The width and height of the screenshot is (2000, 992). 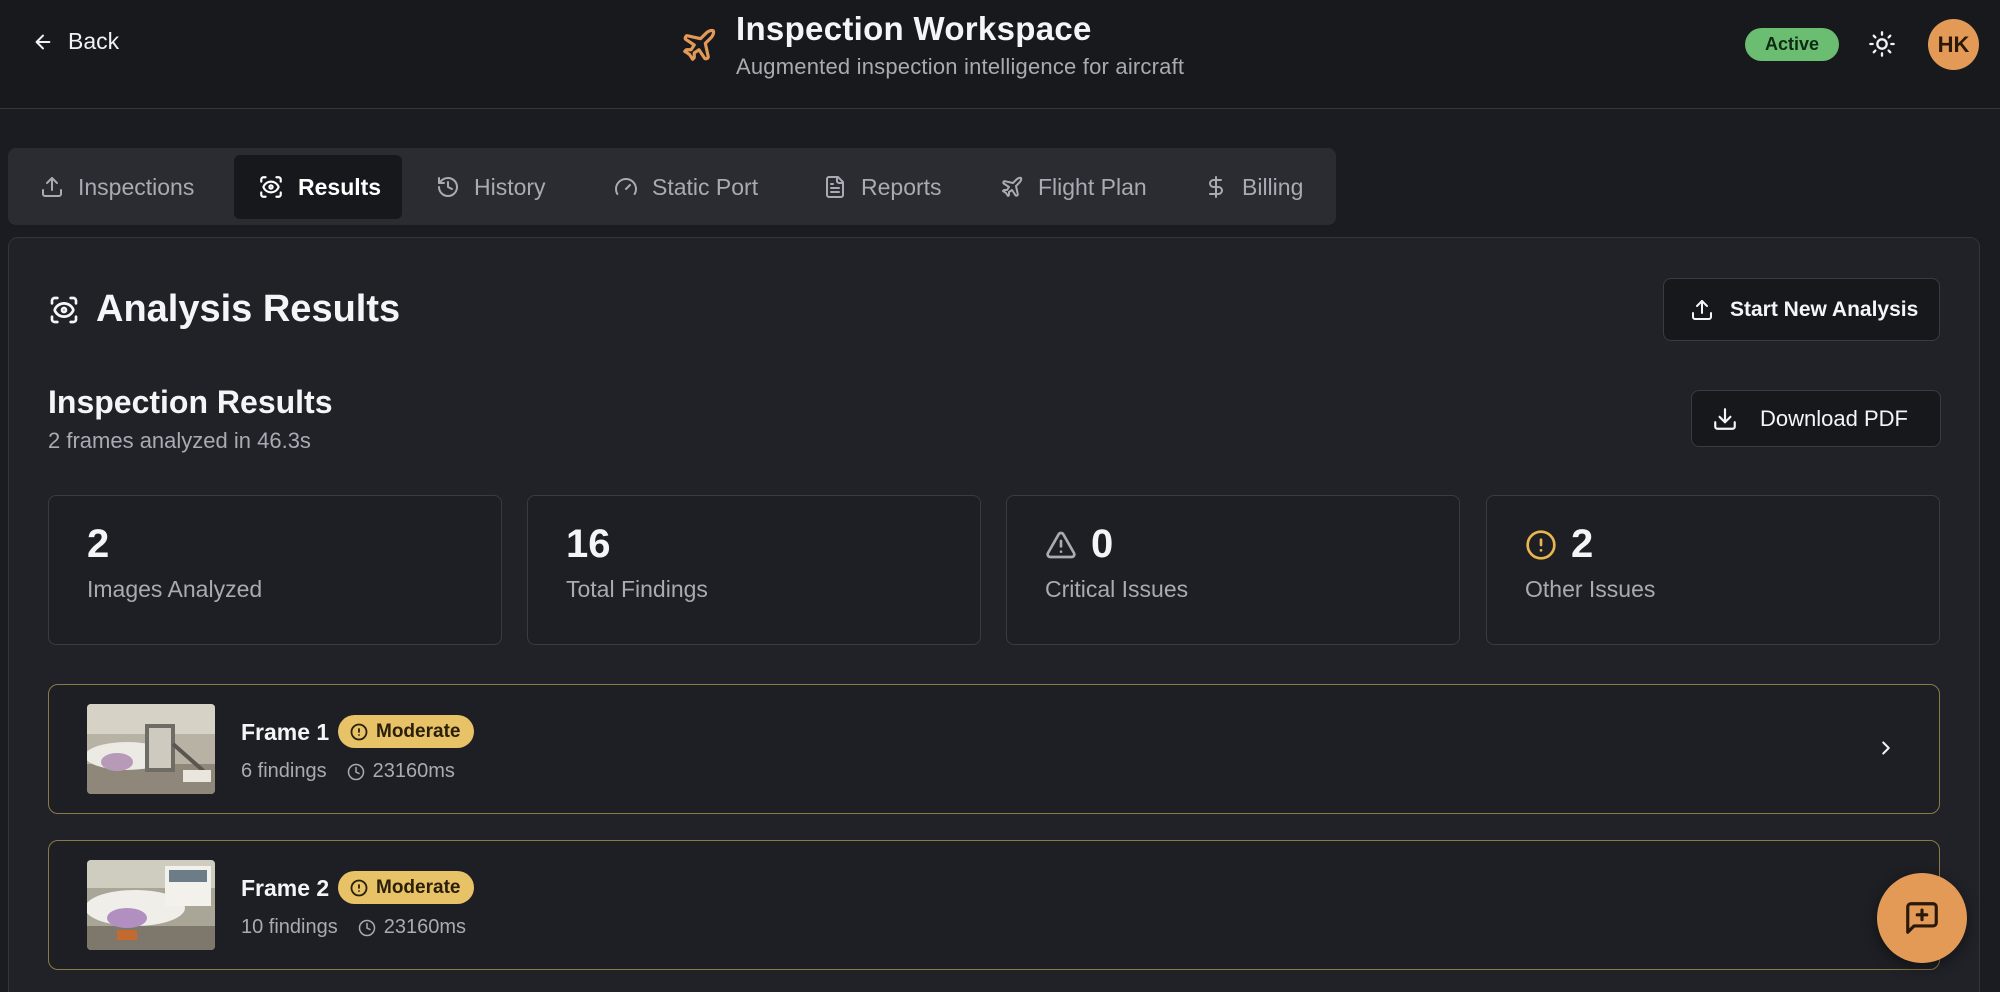 I want to click on frame-meta: 10 findings 23160ms, so click(x=353, y=927).